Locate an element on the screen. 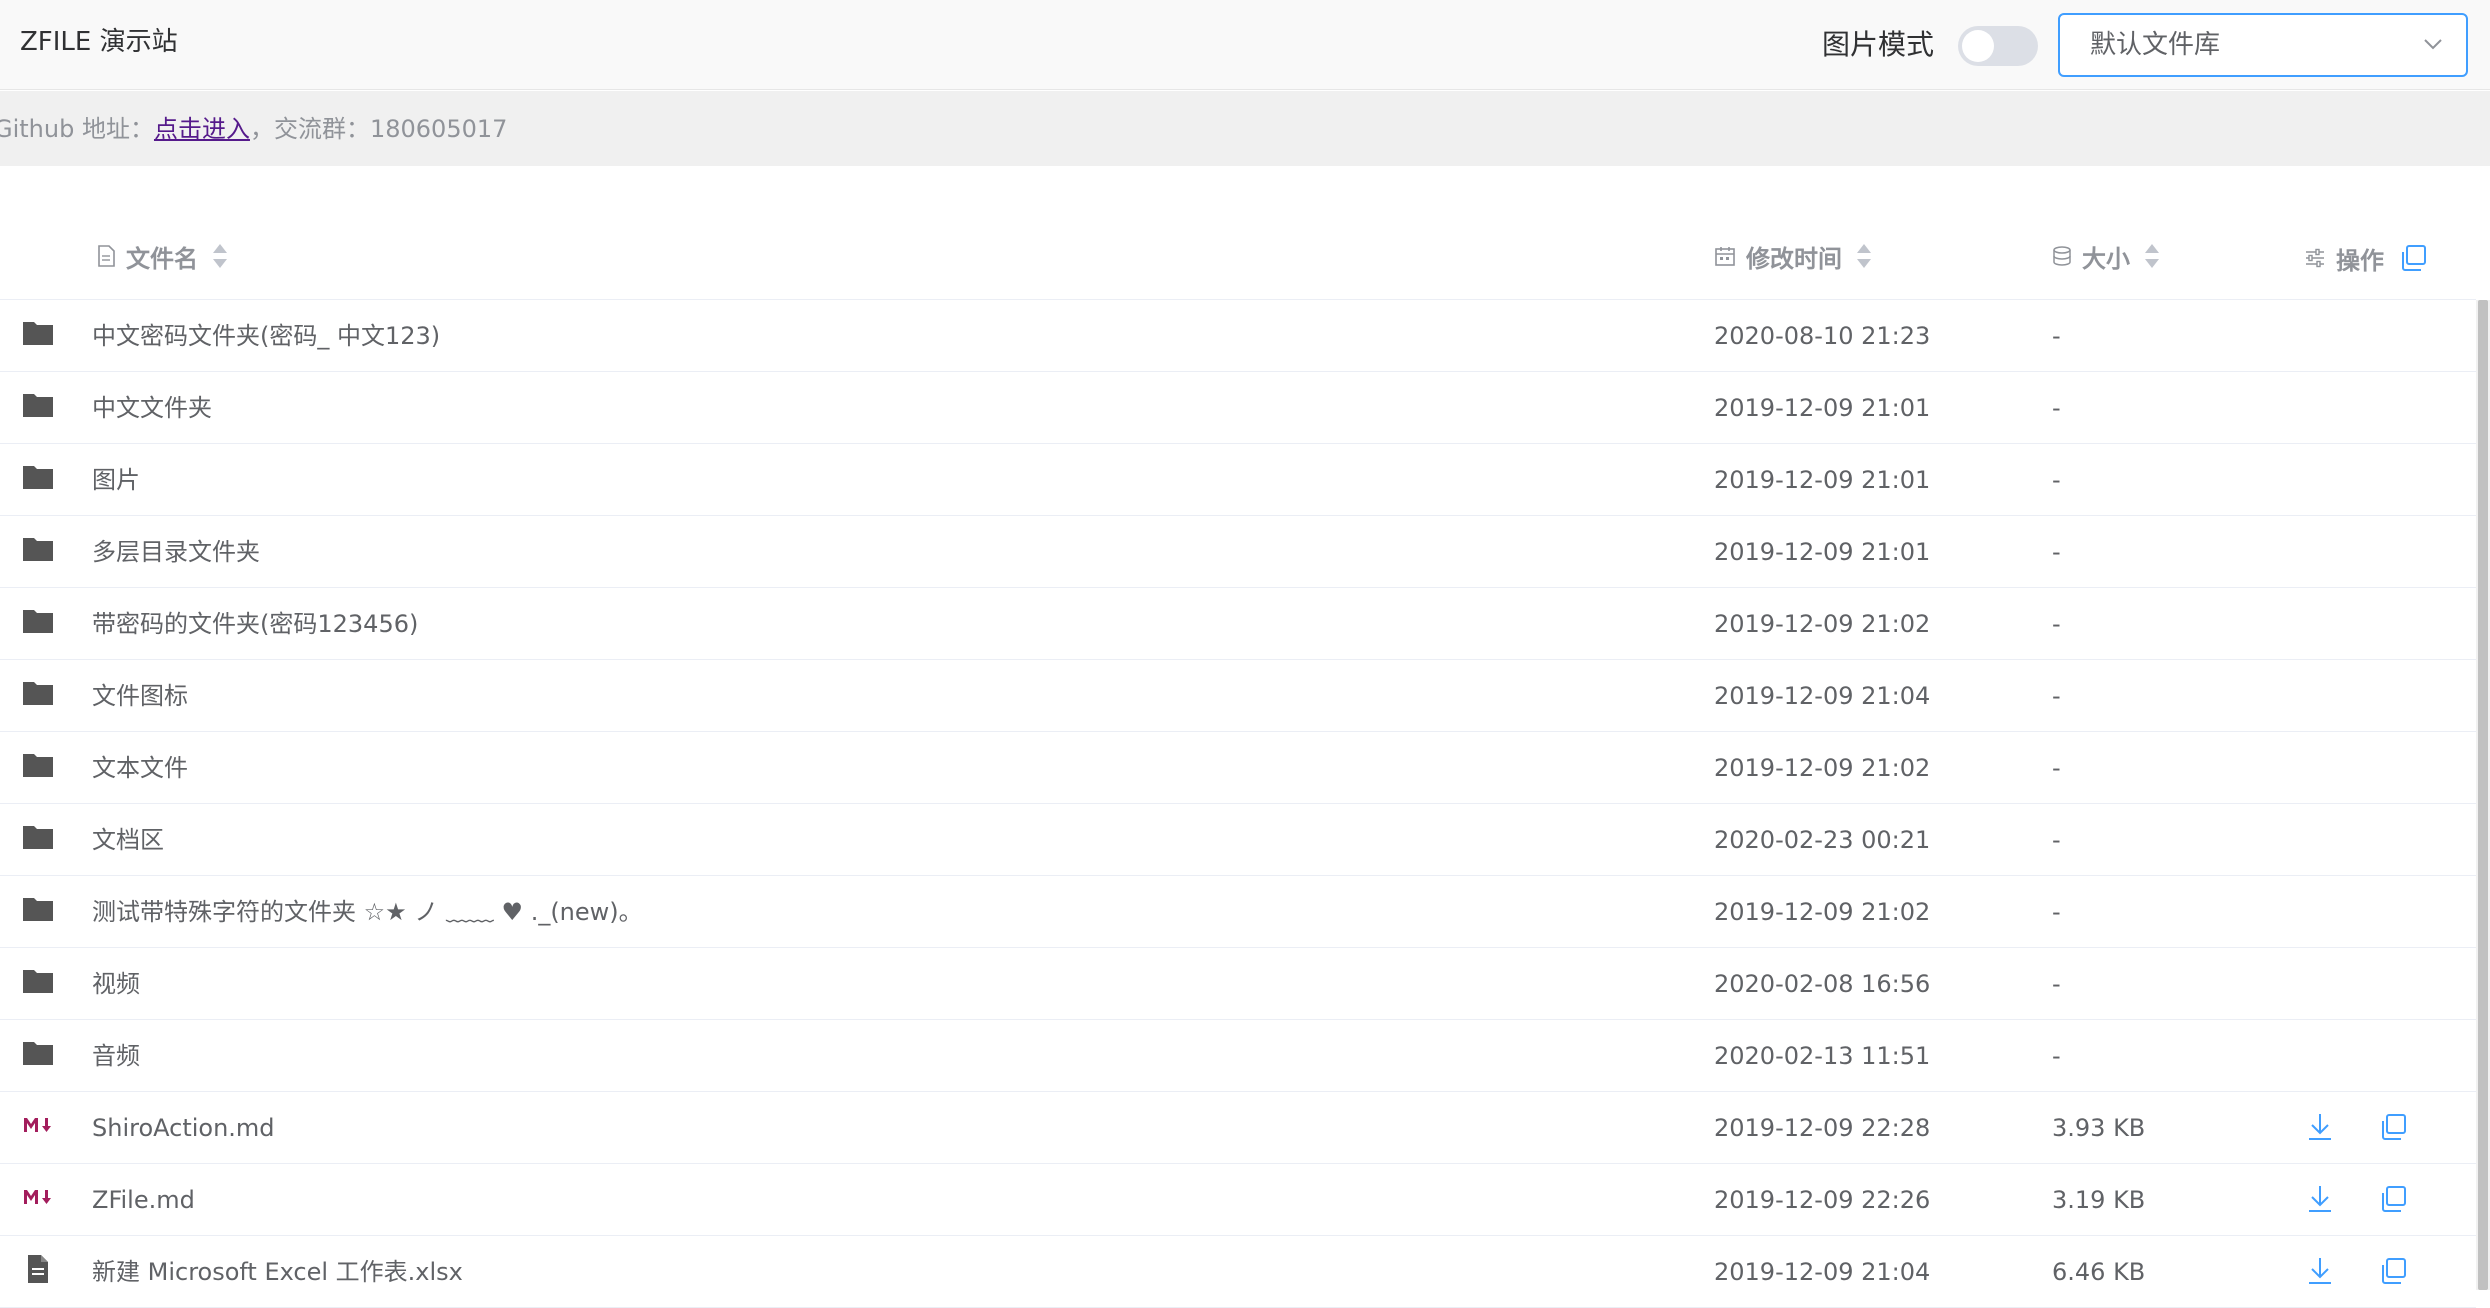 The image size is (2490, 1308). column-size-label: 大小 is located at coordinates (2106, 258).